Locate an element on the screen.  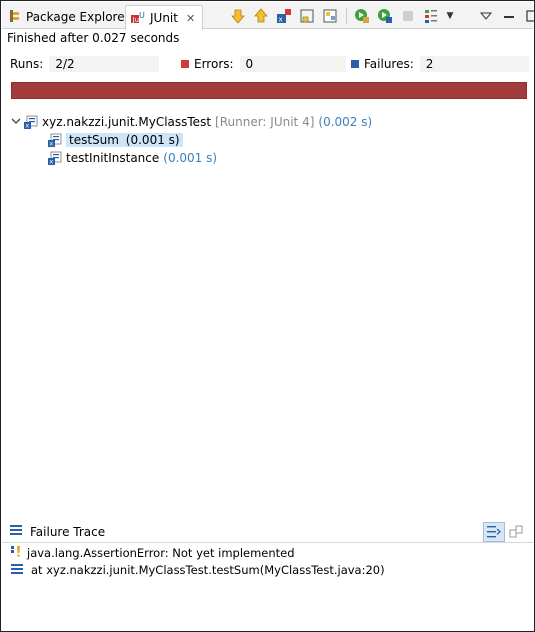
junit-icon: Ju U is located at coordinates (138, 18).